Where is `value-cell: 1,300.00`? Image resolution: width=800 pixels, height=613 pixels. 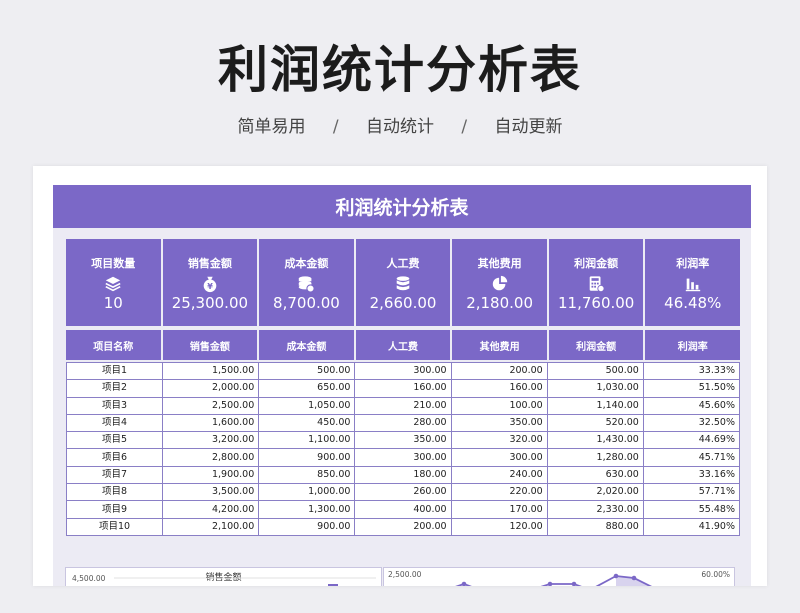
value-cell: 1,300.00 is located at coordinates (307, 509).